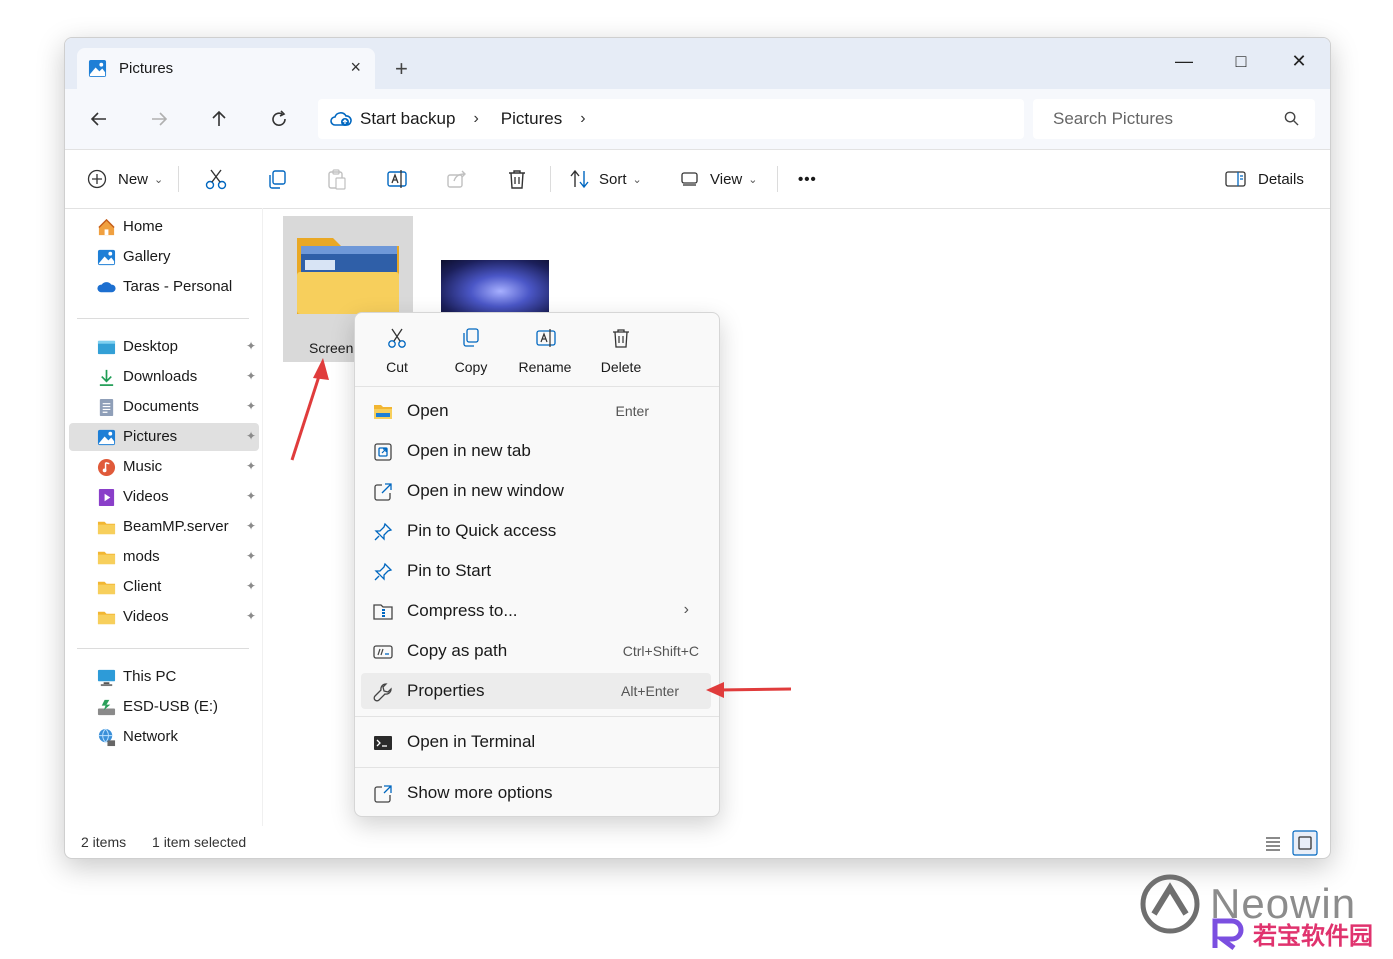 The height and width of the screenshot is (959, 1393). What do you see at coordinates (125, 179) in the screenshot?
I see `new-button: New ⌄` at bounding box center [125, 179].